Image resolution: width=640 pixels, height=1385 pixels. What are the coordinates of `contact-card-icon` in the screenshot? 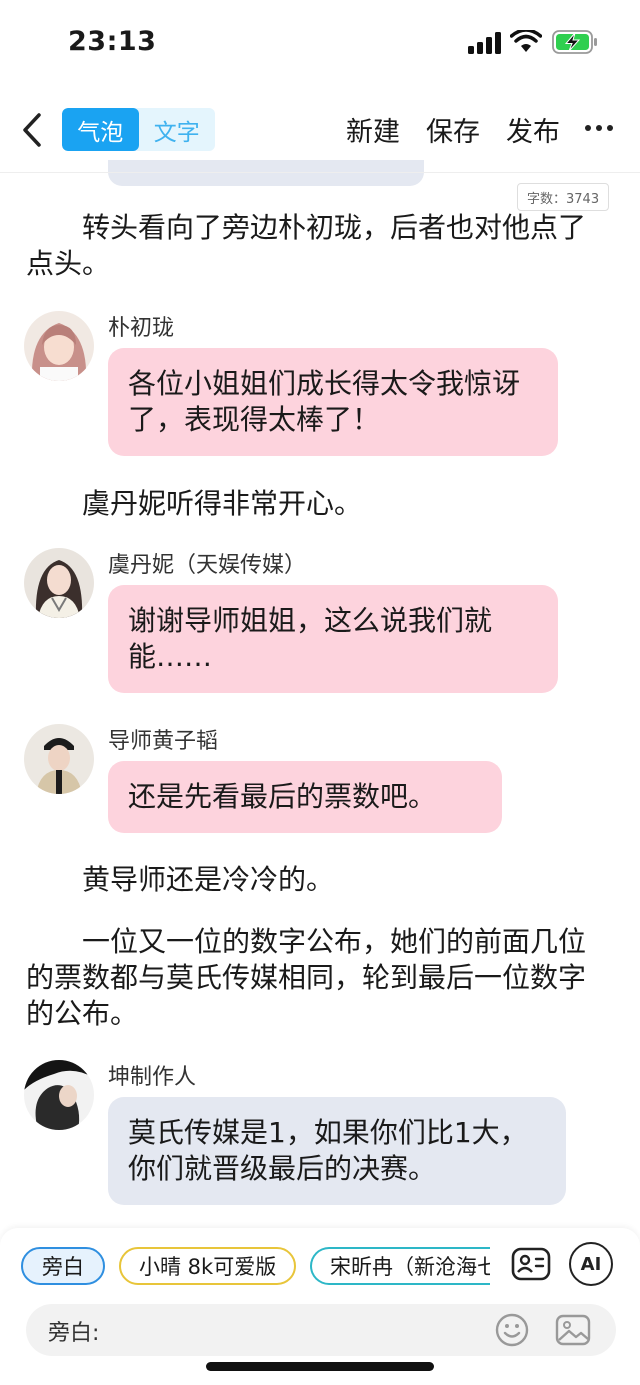 It's located at (531, 1264).